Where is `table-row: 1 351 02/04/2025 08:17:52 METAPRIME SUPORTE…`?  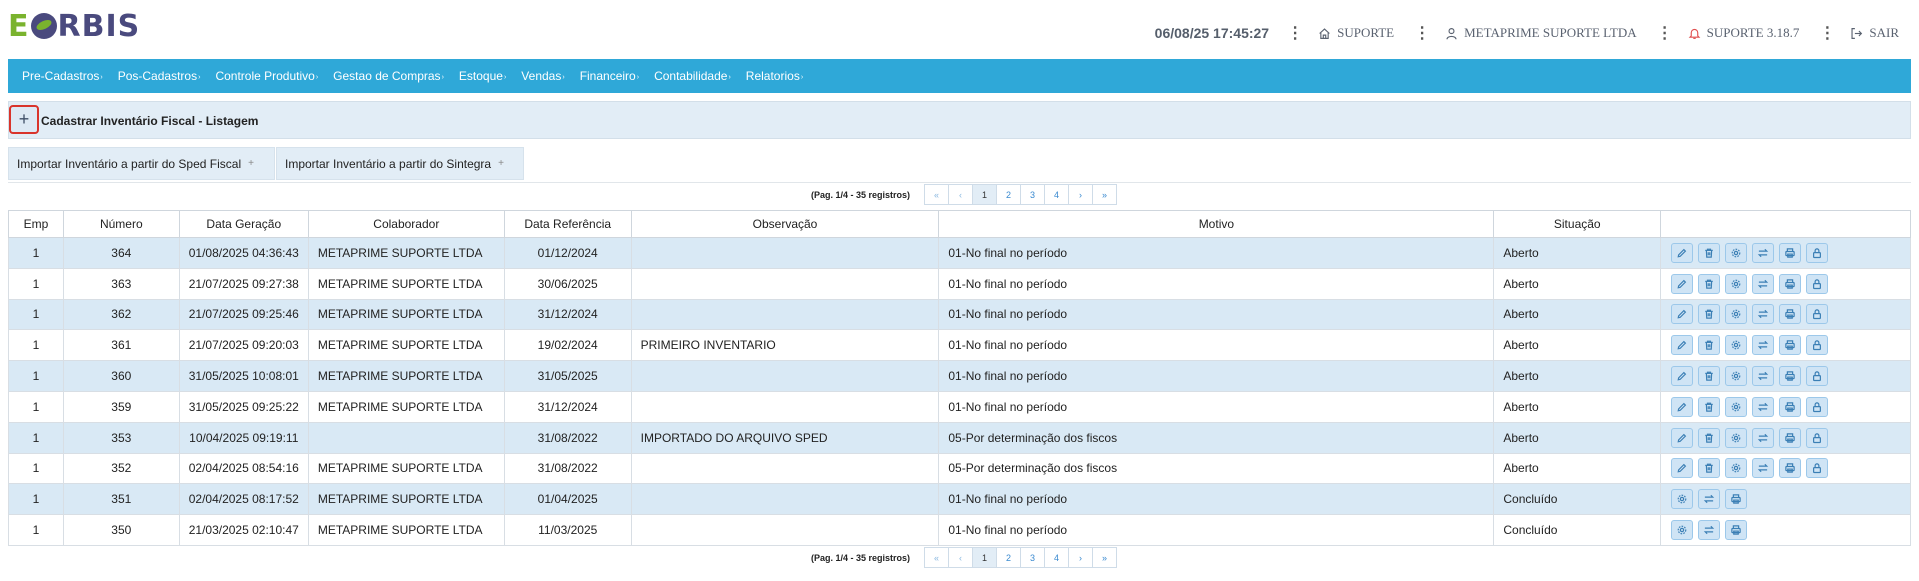
table-row: 1 351 02/04/2025 08:17:52 METAPRIME SUPORTE… is located at coordinates (959, 499).